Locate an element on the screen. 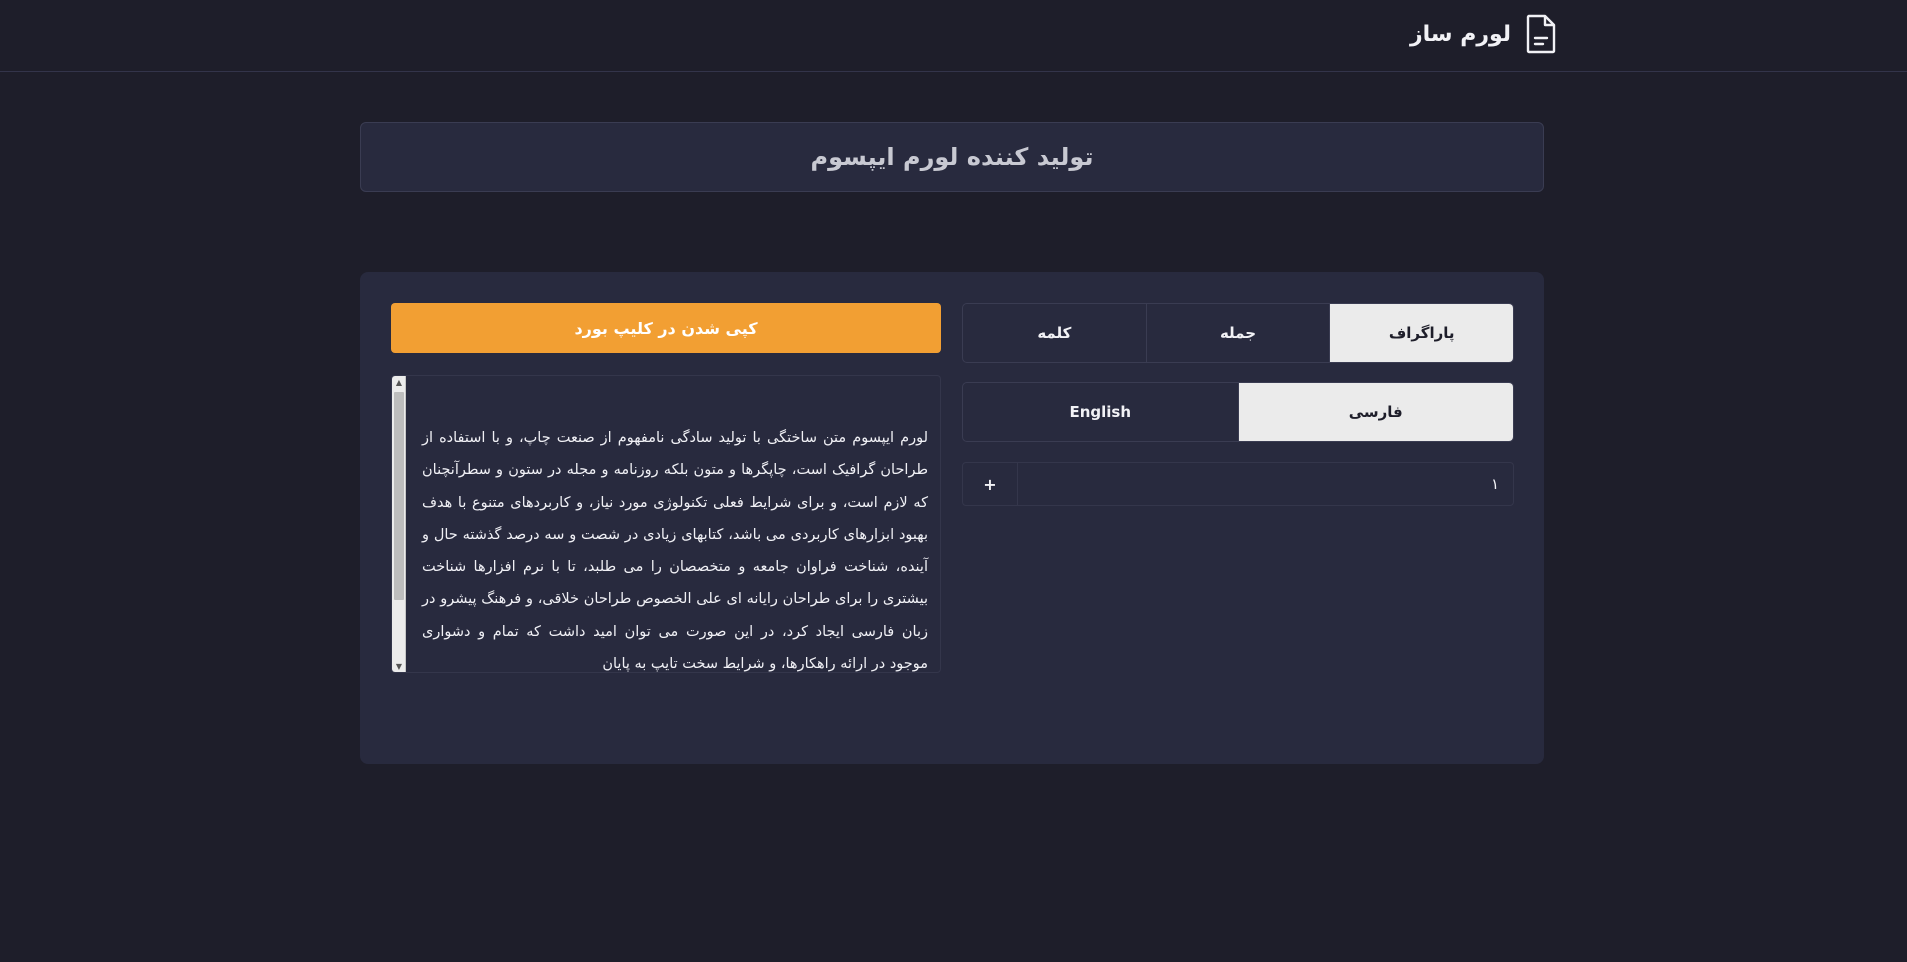 The image size is (1907, 962). increment-button: + is located at coordinates (990, 484).